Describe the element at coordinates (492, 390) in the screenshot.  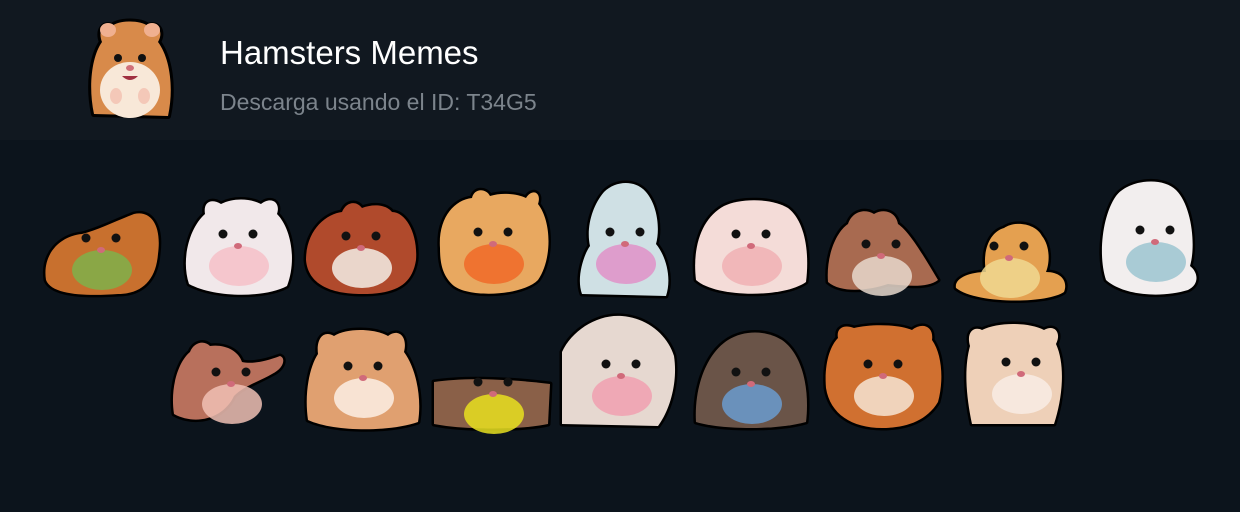
I see `hamster-in-wheel-sticker` at that location.